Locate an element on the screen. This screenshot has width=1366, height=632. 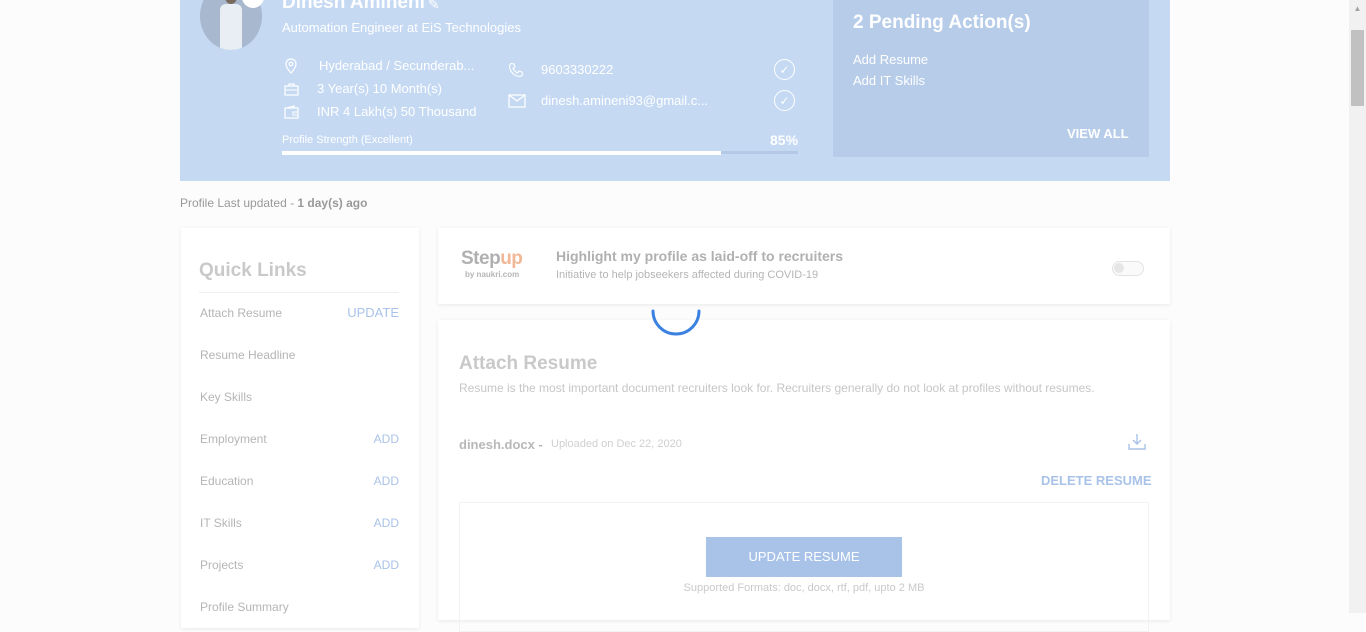
mail-icon is located at coordinates (517, 101).